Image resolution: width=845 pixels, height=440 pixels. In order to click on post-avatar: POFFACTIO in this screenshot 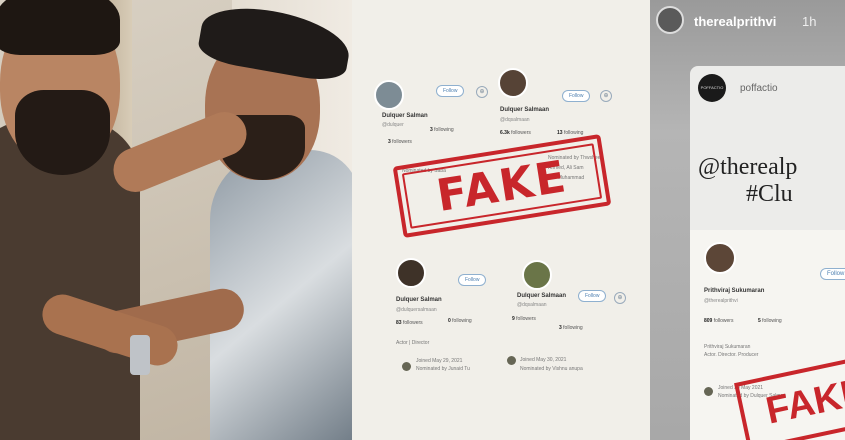, I will do `click(712, 88)`.